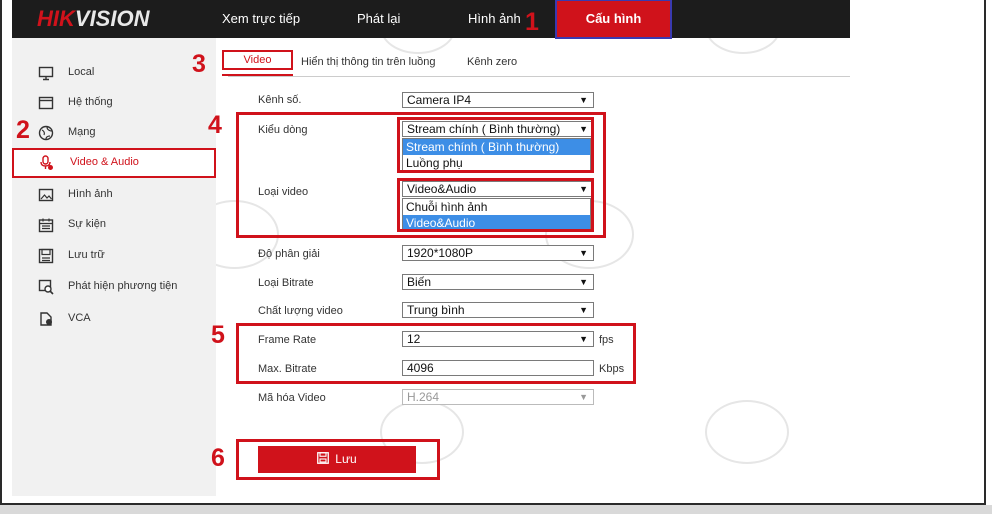 Image resolution: width=992 pixels, height=514 pixels. I want to click on system-icon, so click(46, 103).